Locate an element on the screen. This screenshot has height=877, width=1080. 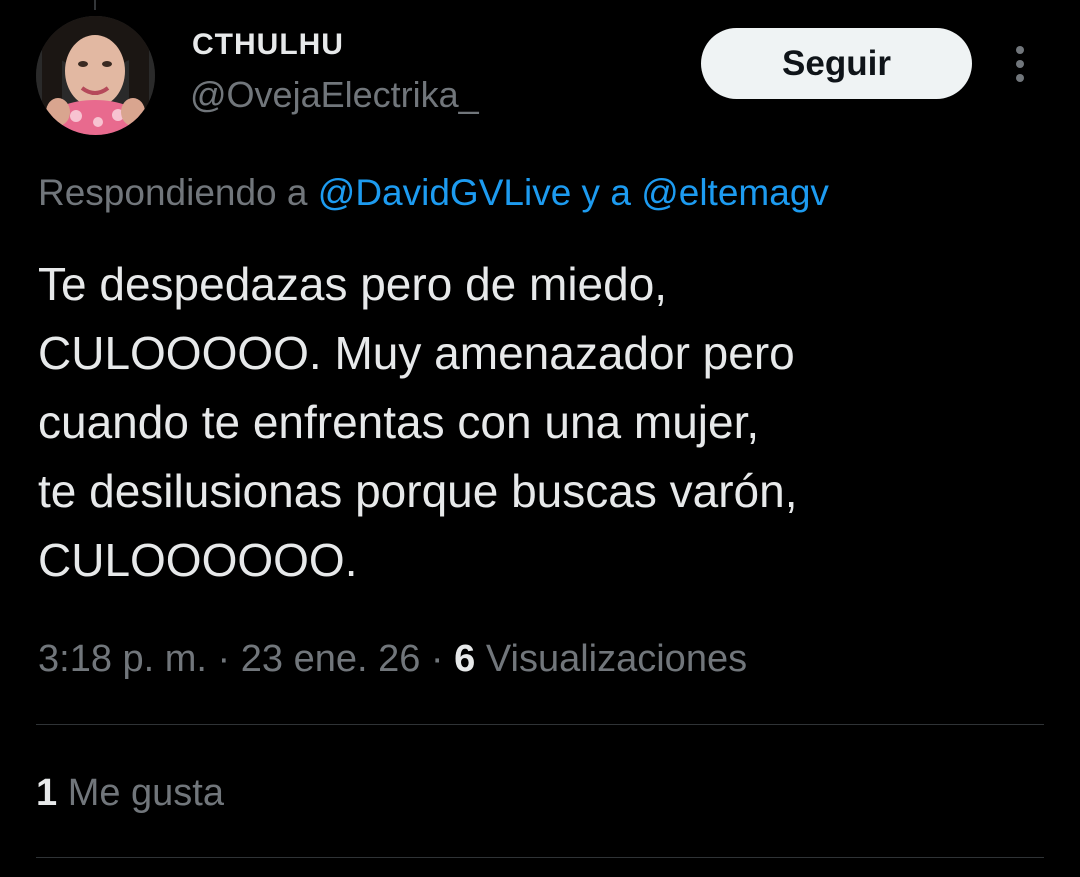
views-count: 6 is located at coordinates (465, 659).